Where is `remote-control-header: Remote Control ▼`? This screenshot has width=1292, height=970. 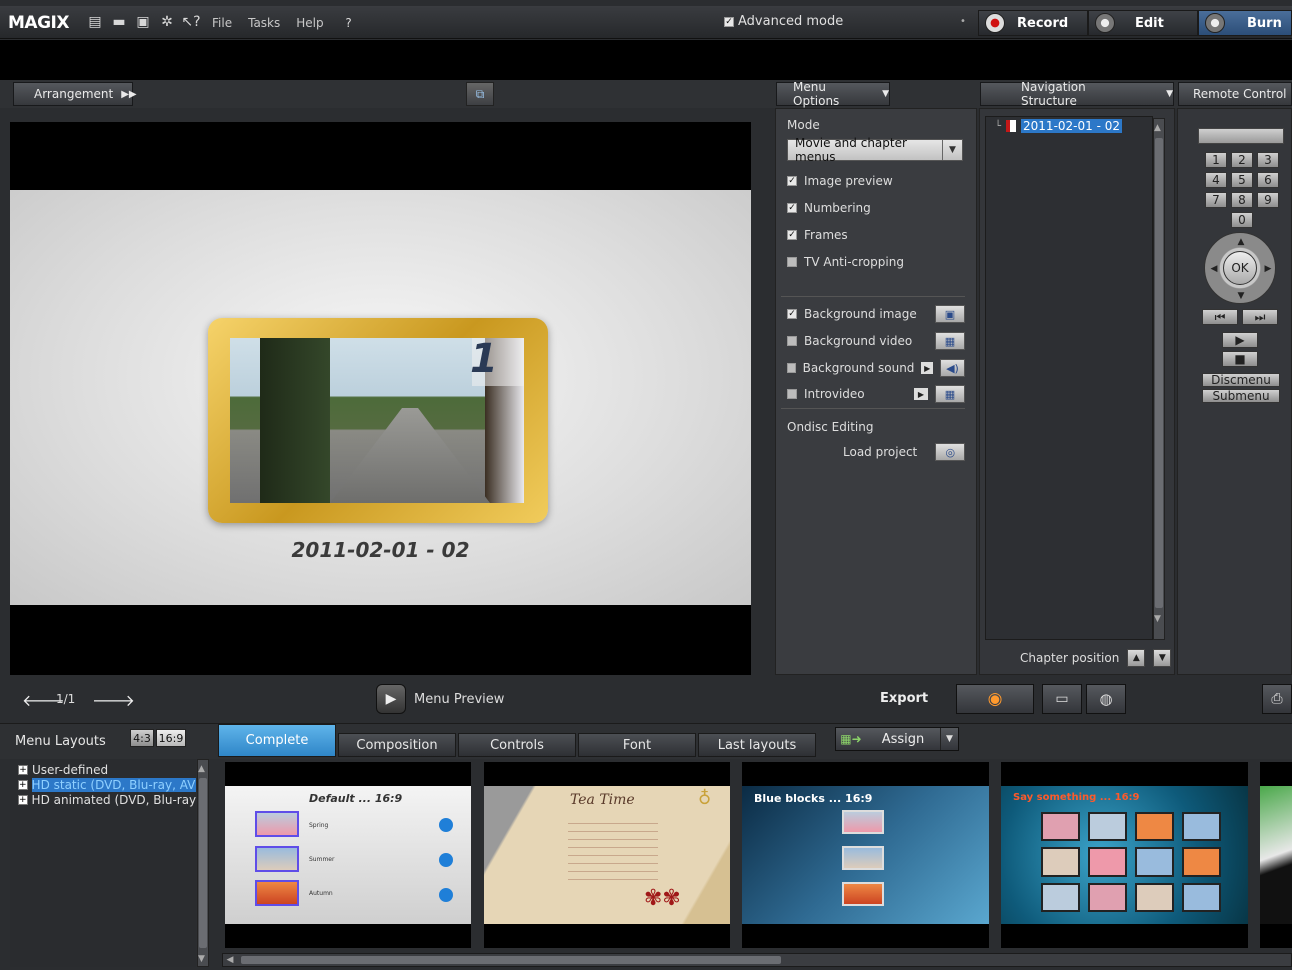
remote-control-header: Remote Control ▼ is located at coordinates (1235, 94).